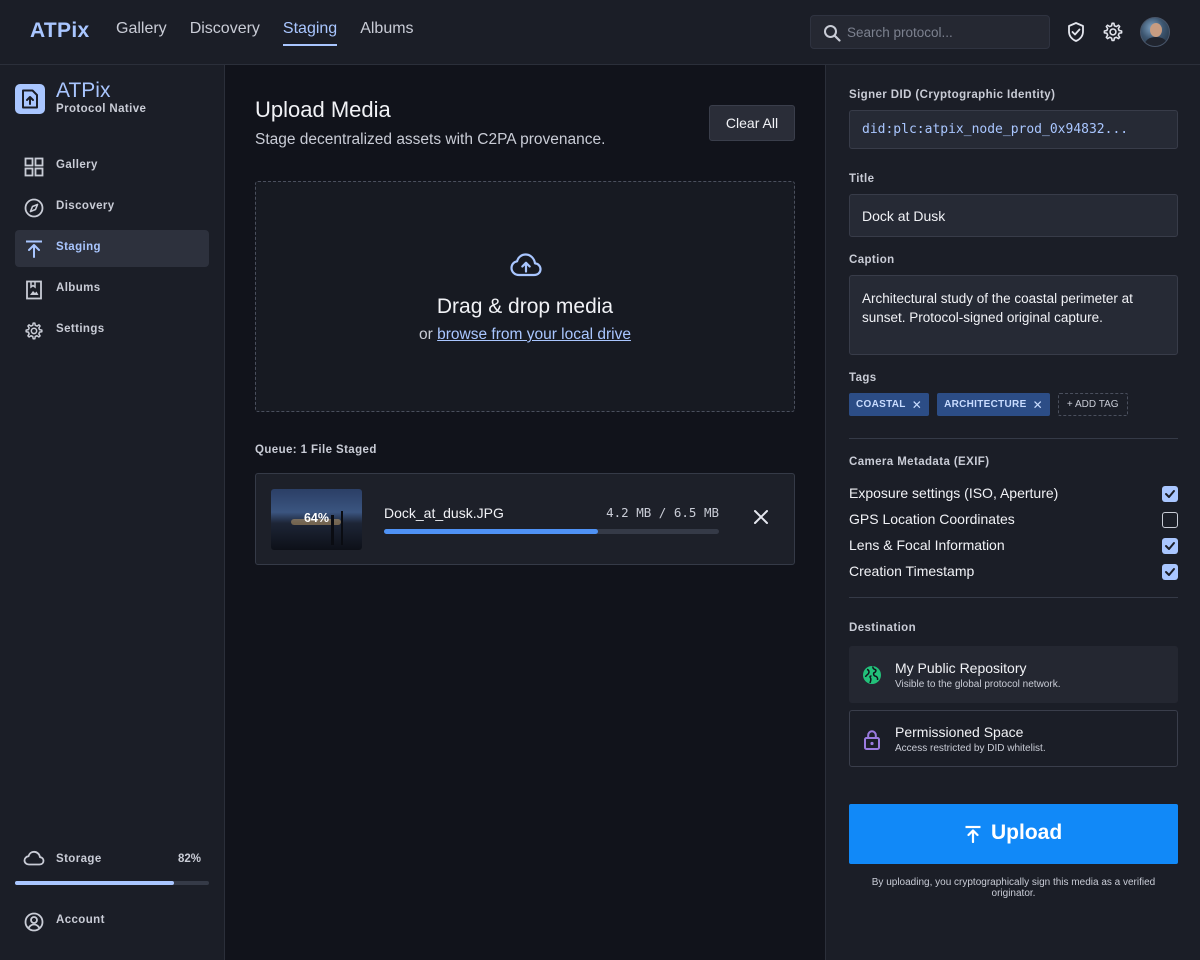 This screenshot has height=960, width=1200. I want to click on app-logo, so click(30, 99).